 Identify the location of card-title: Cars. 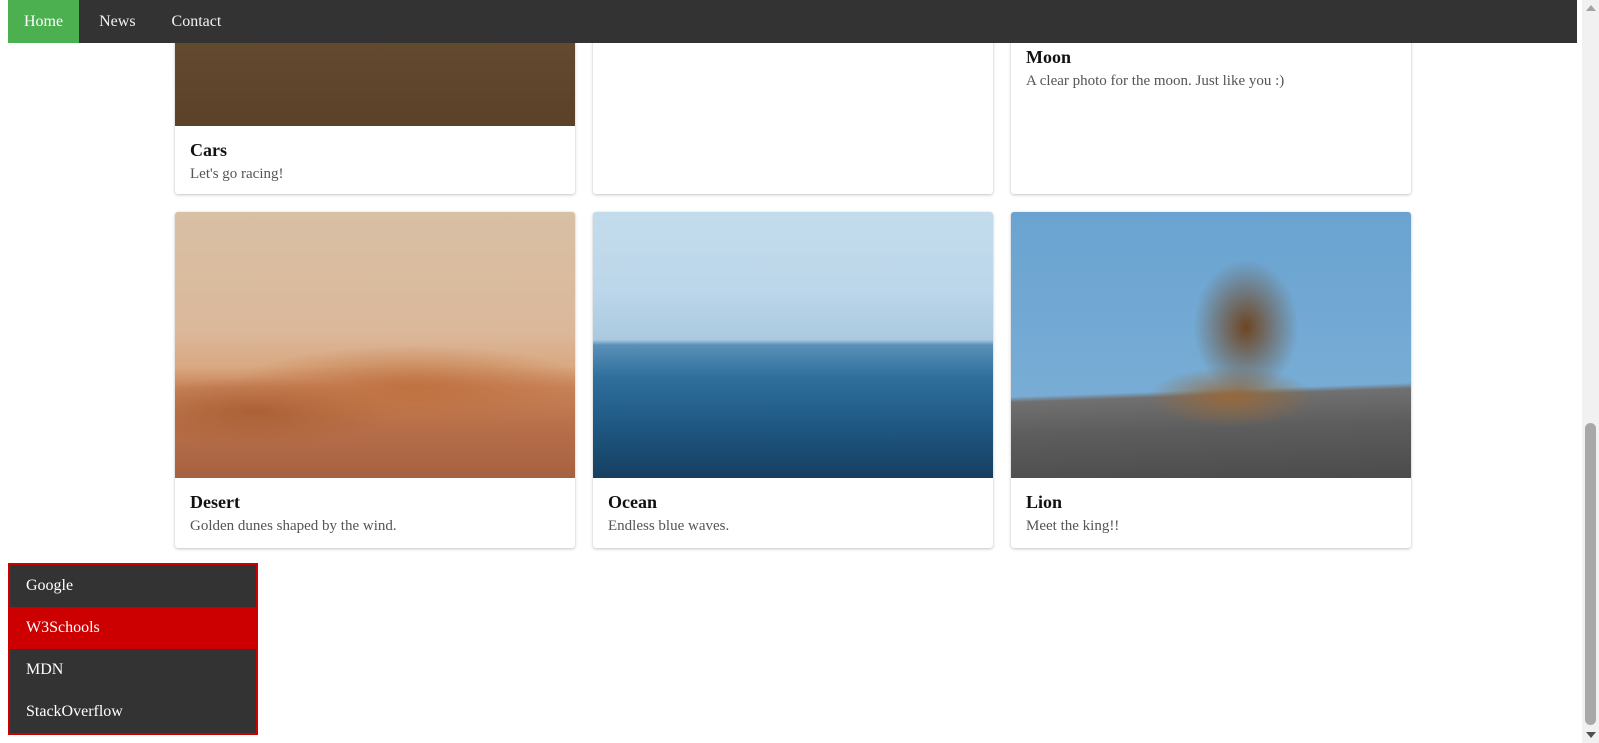
(208, 150).